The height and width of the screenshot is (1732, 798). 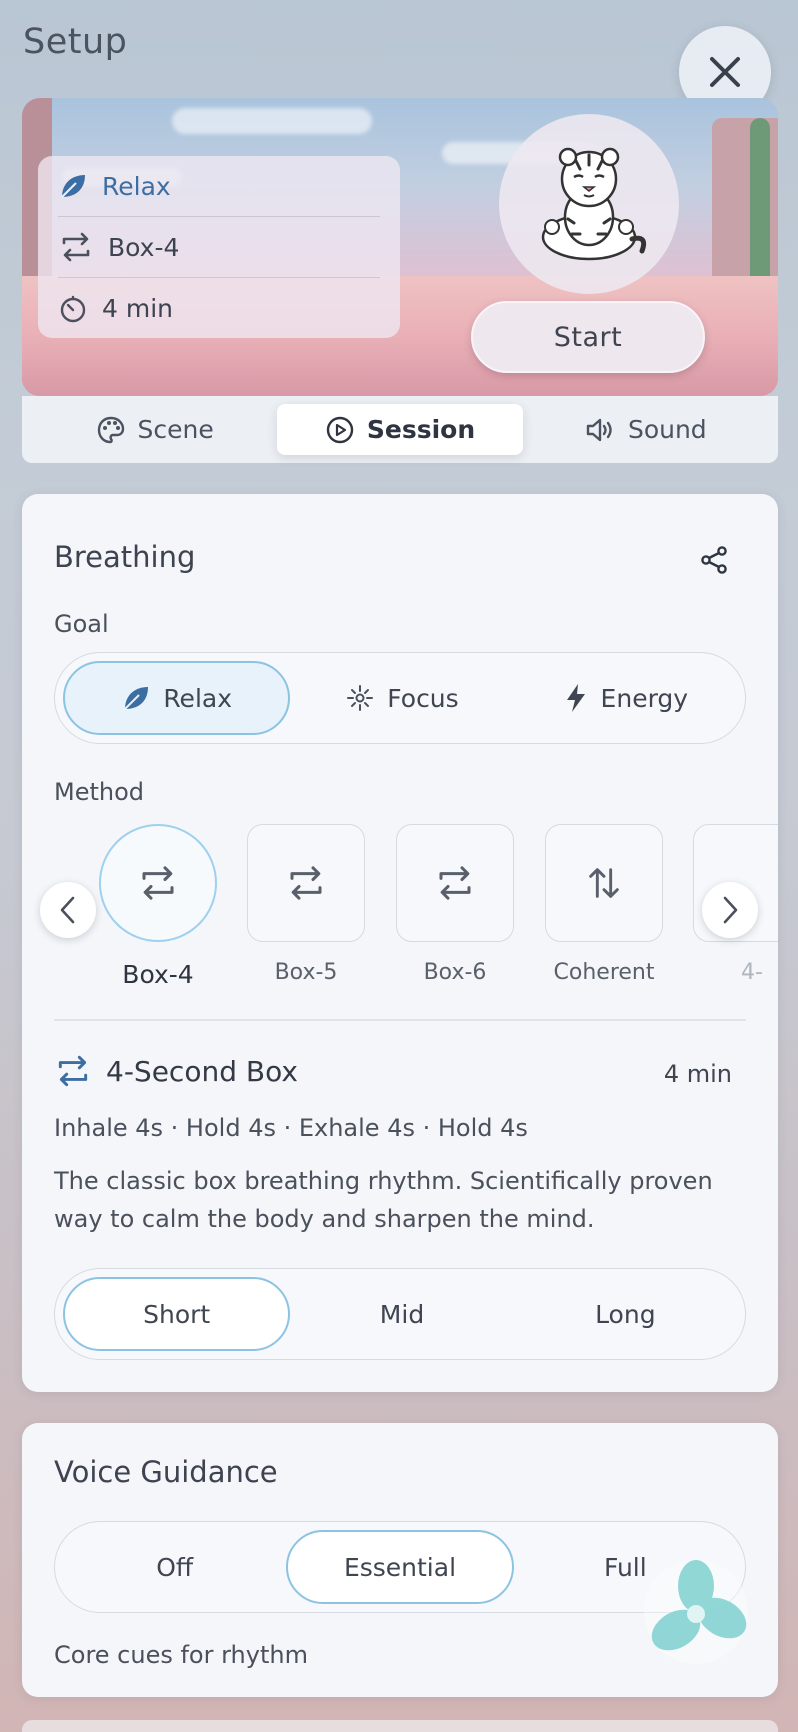 What do you see at coordinates (400, 1020) in the screenshot?
I see `divider` at bounding box center [400, 1020].